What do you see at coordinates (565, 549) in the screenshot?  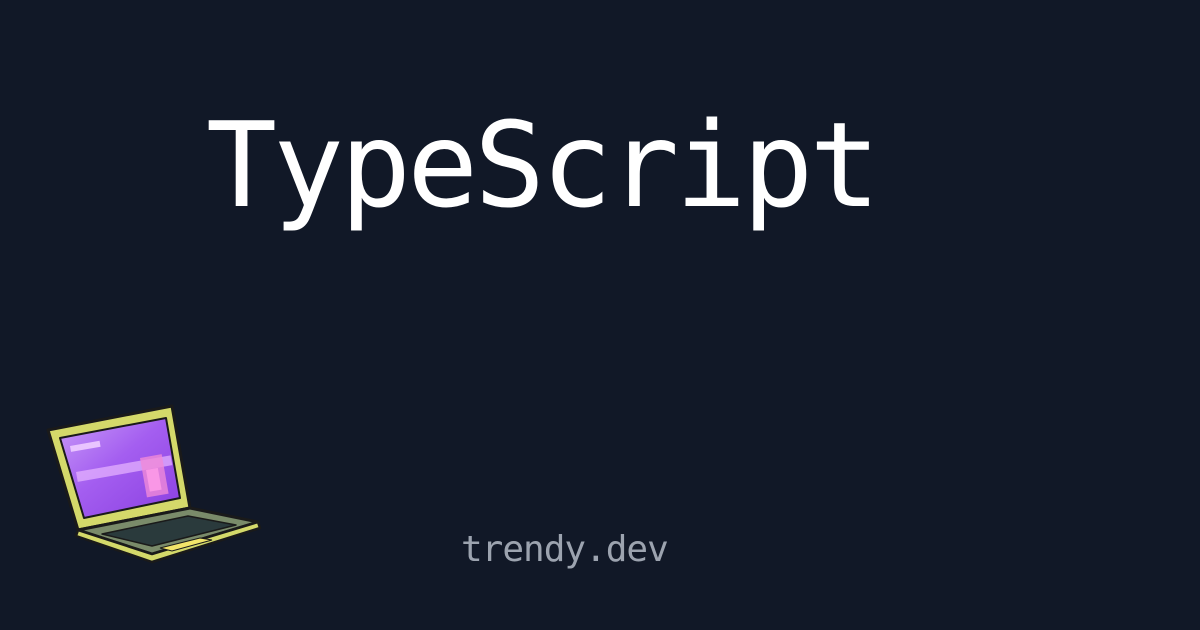 I see `site-name: trendy.dev` at bounding box center [565, 549].